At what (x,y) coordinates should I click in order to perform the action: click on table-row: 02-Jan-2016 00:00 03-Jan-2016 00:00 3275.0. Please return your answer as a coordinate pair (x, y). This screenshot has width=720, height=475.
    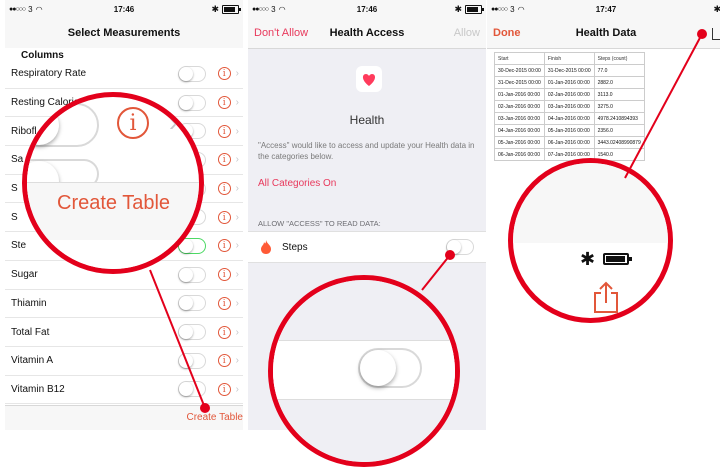
    Looking at the image, I should click on (569, 106).